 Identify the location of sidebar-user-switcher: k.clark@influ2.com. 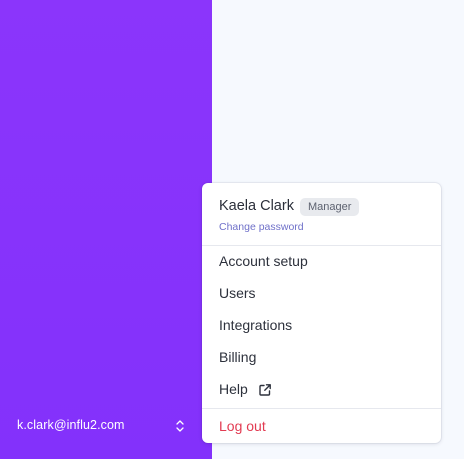
(106, 426).